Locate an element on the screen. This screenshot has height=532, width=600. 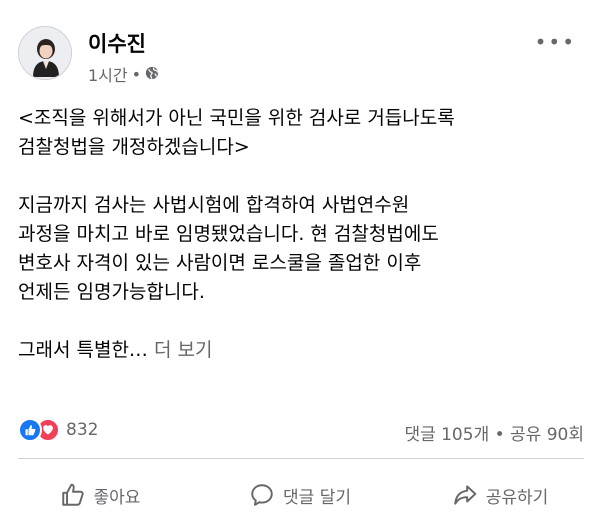
like-reaction-icon is located at coordinates (30, 430).